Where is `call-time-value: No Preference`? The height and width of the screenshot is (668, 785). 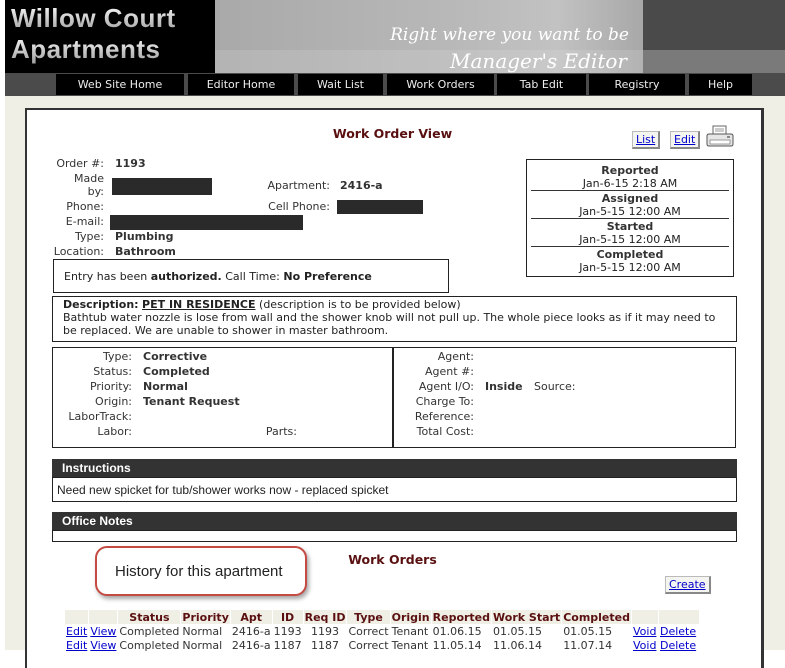 call-time-value: No Preference is located at coordinates (327, 276).